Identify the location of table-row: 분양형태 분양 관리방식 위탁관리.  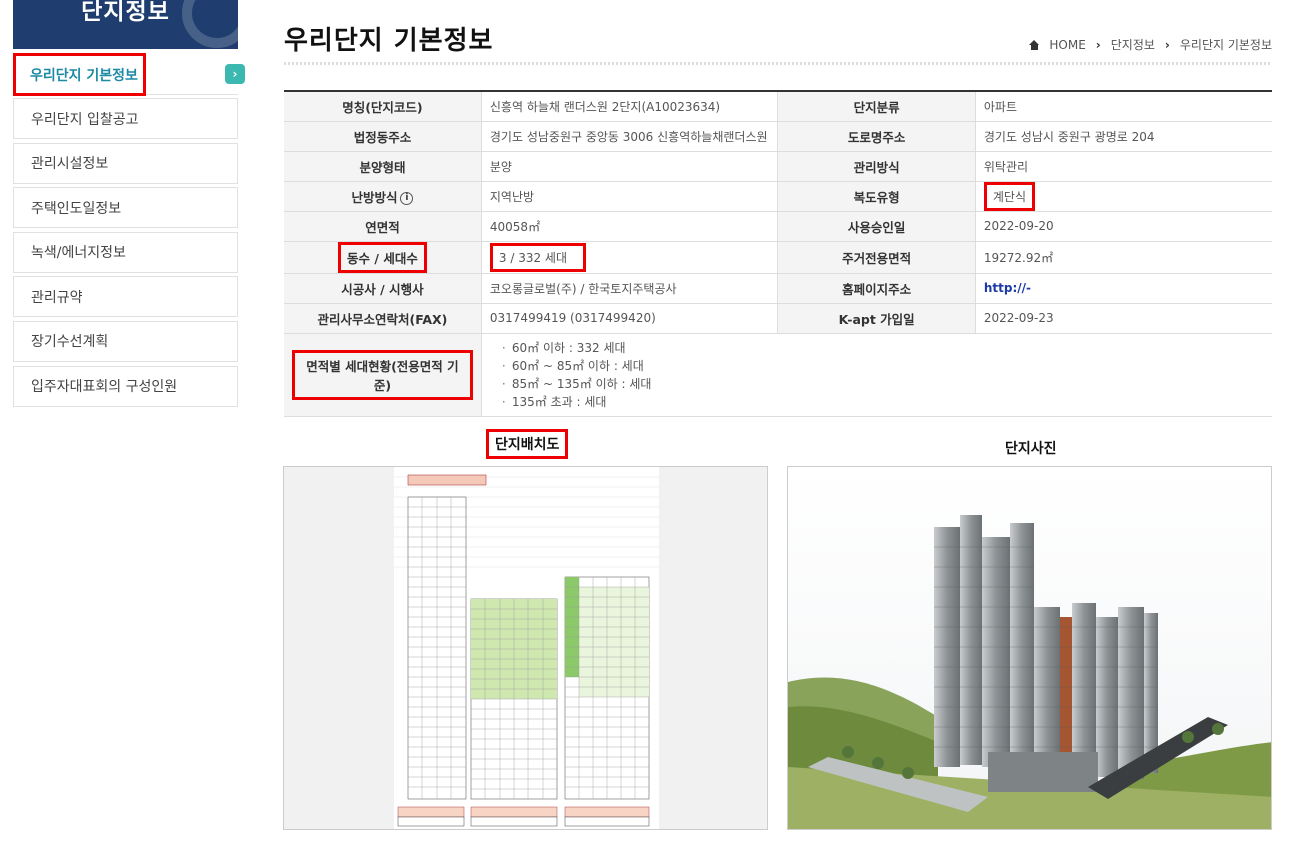
(778, 166).